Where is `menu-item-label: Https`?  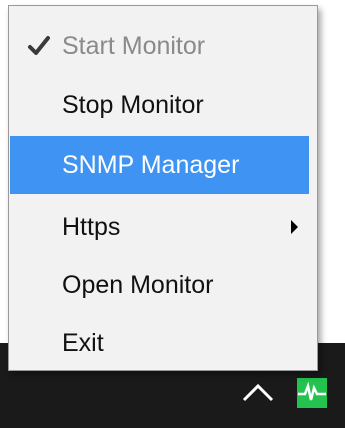
menu-item-label: Https is located at coordinates (91, 226).